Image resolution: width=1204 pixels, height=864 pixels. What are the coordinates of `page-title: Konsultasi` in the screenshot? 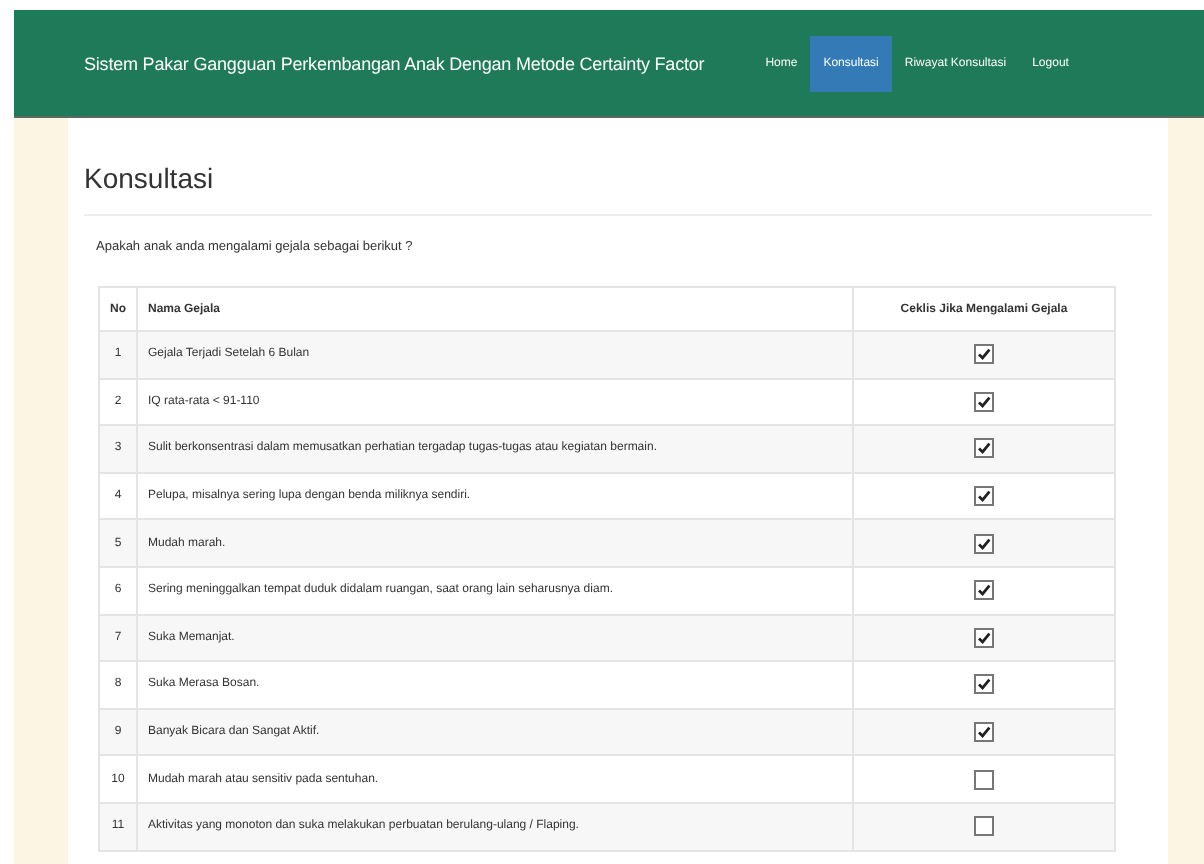 It's located at (618, 189).